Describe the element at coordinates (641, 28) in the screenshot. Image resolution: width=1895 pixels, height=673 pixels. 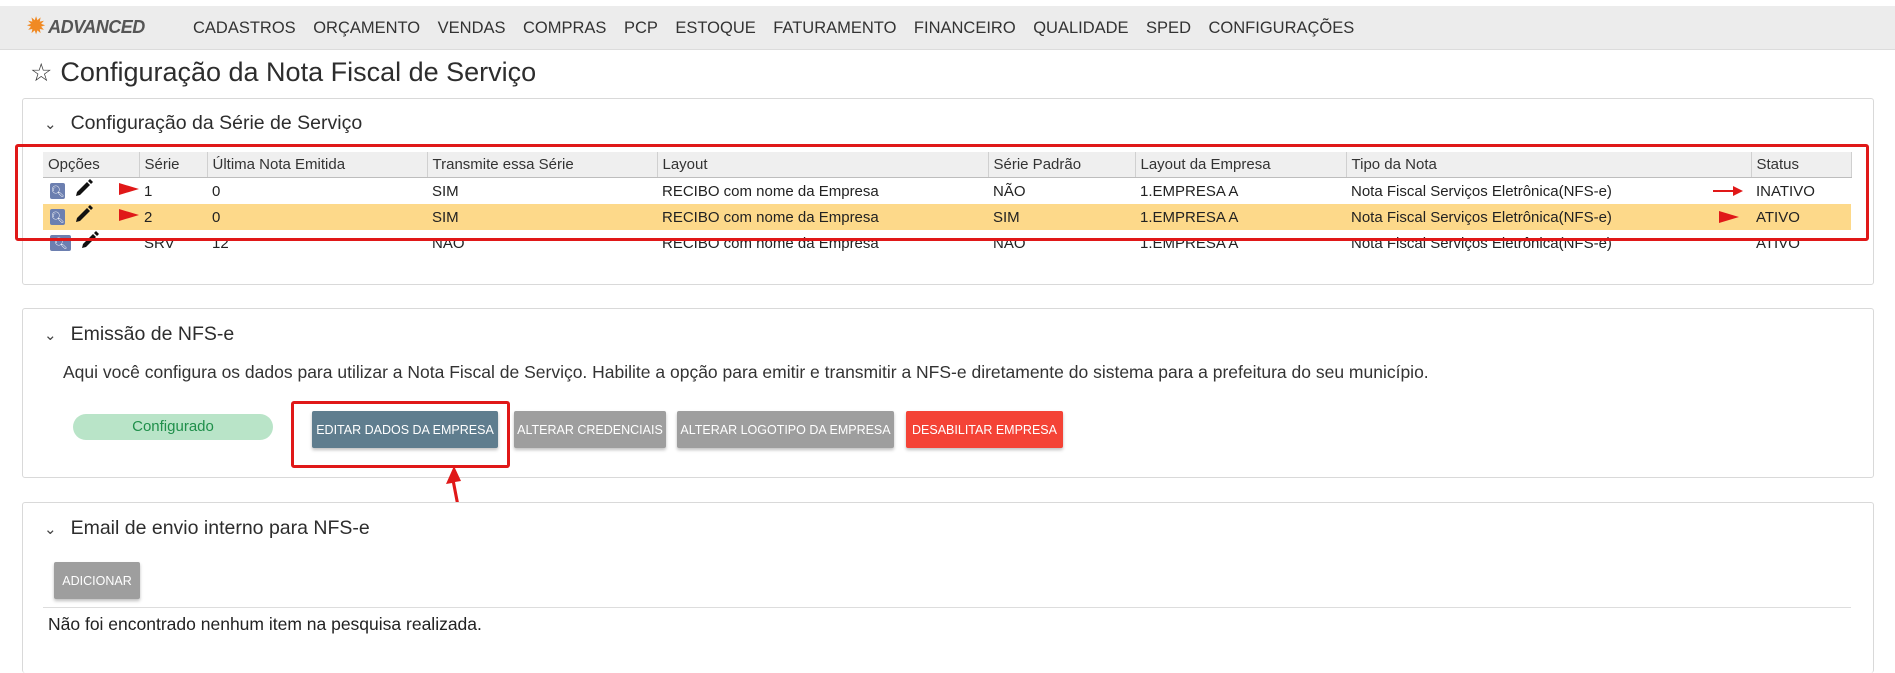
I see `menu-pcp: PCP` at that location.